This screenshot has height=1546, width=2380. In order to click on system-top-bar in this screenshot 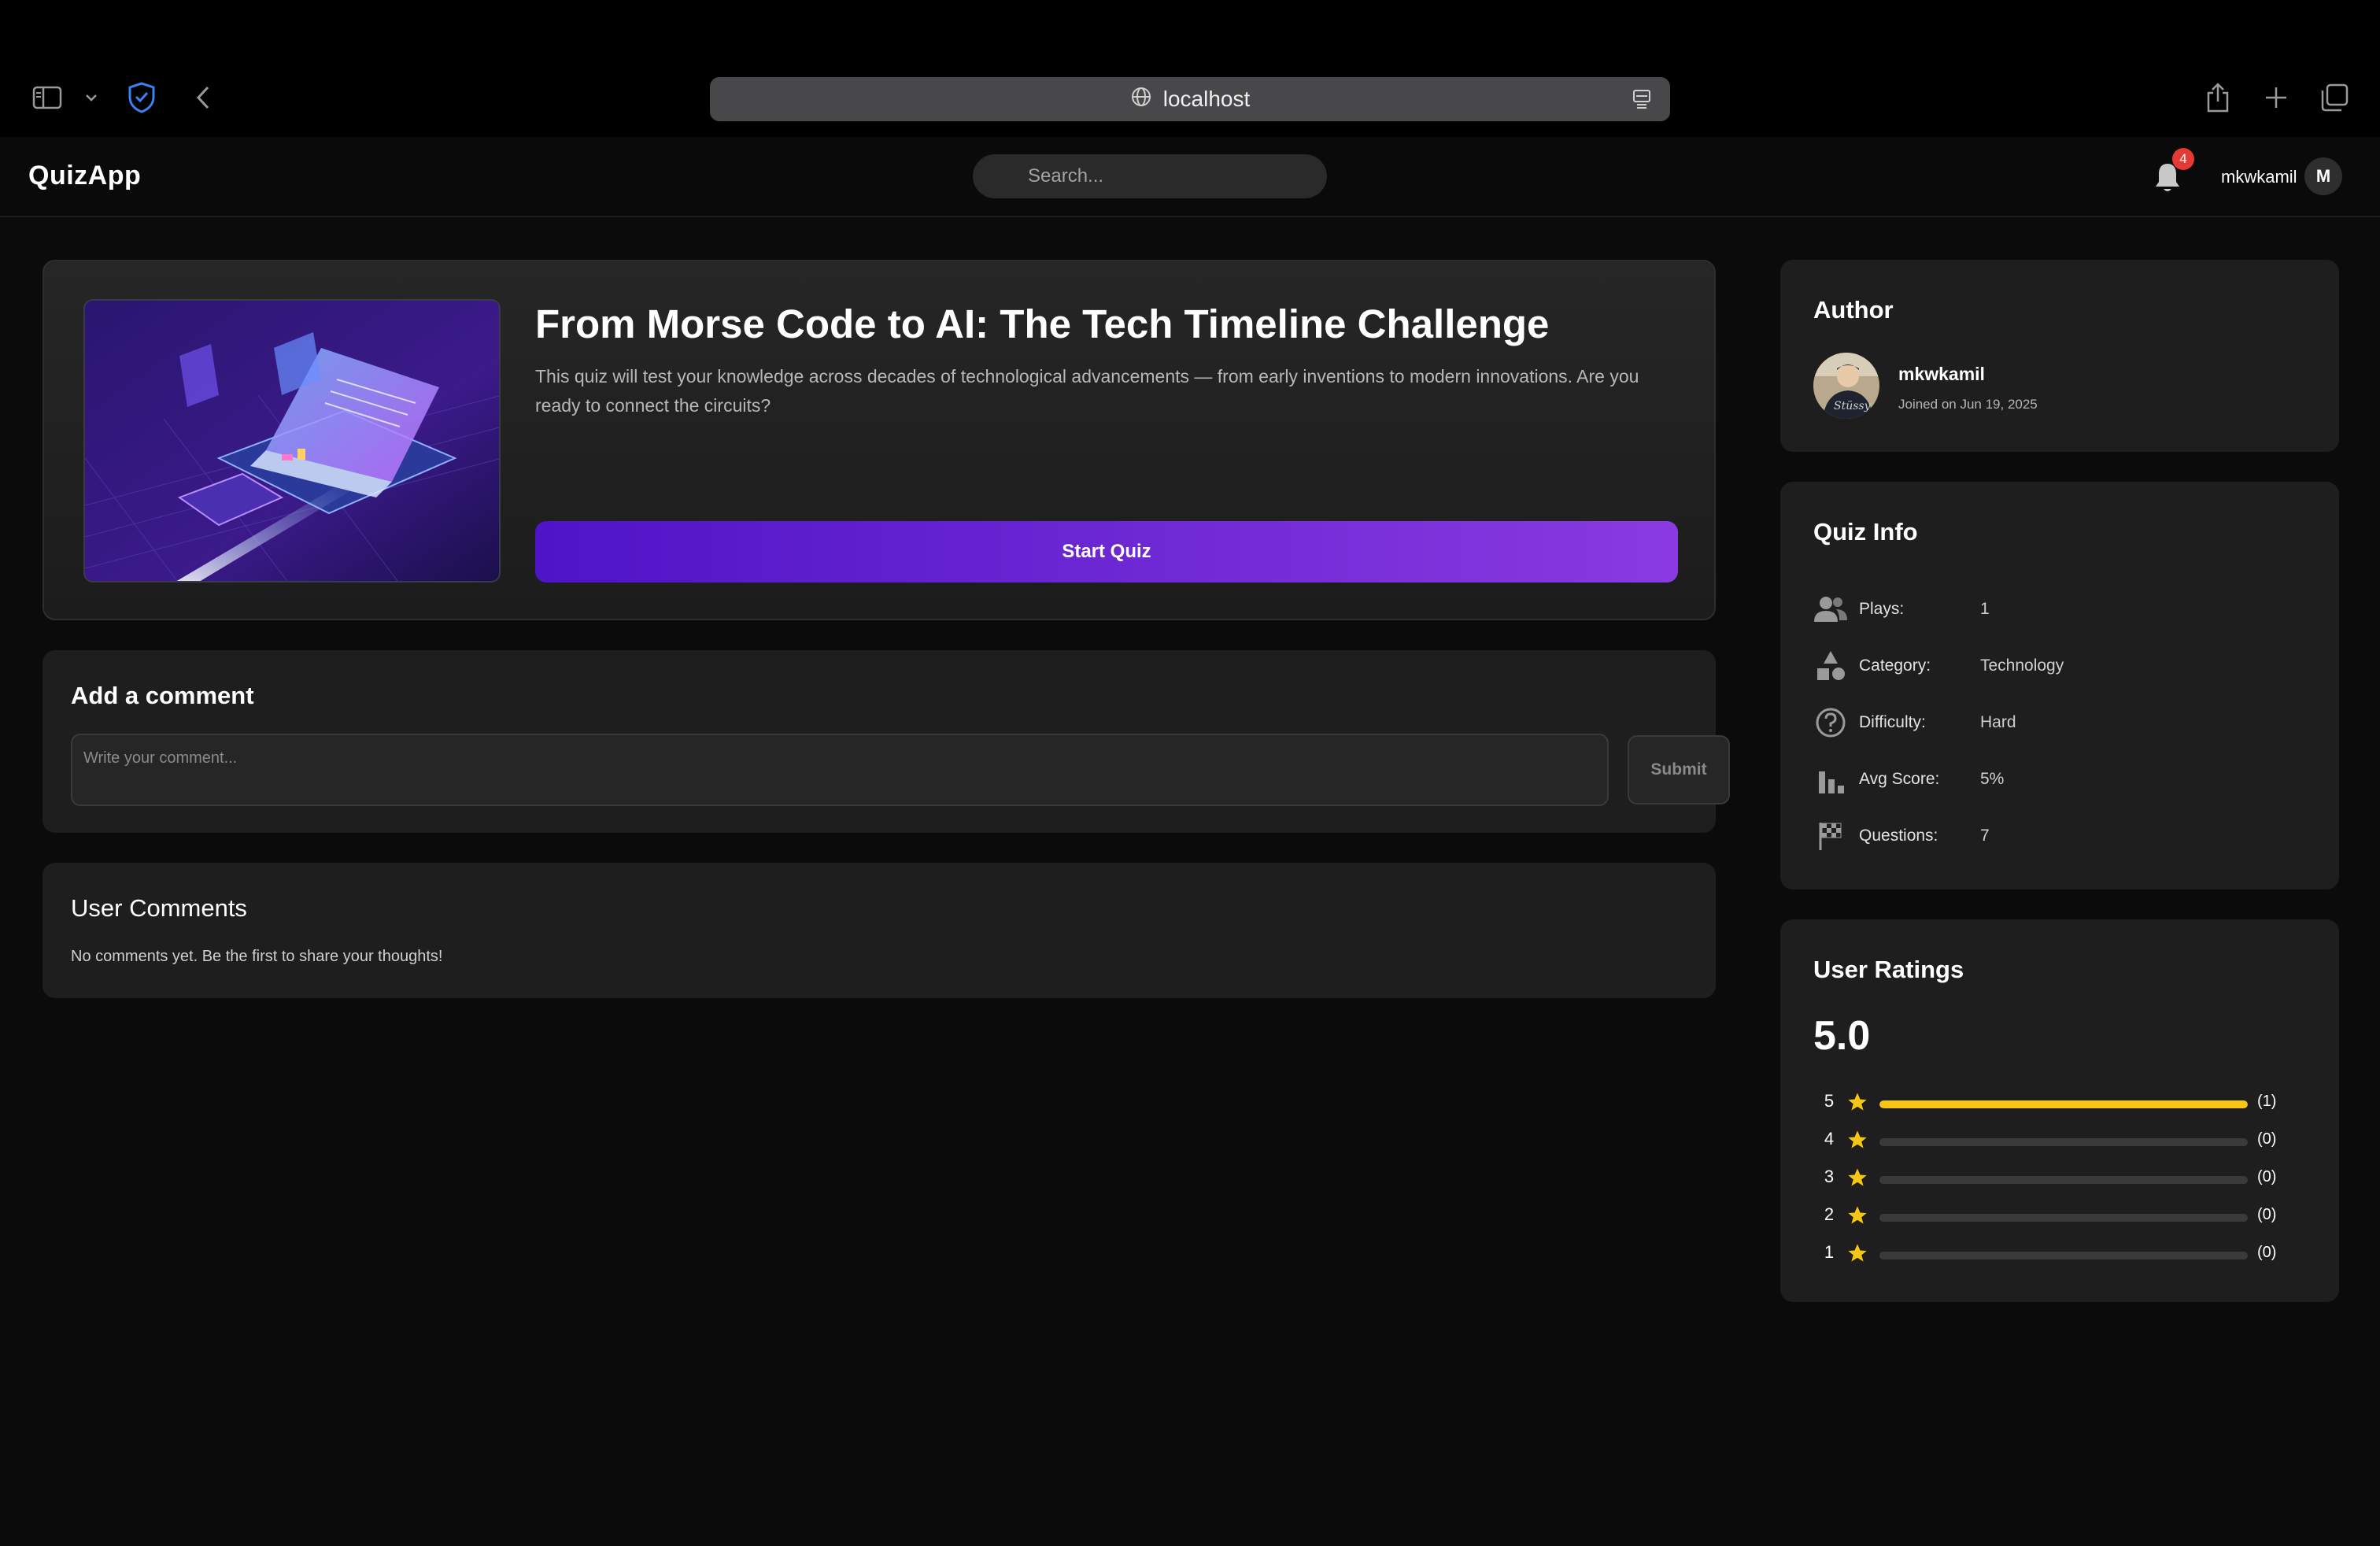, I will do `click(1190, 29)`.